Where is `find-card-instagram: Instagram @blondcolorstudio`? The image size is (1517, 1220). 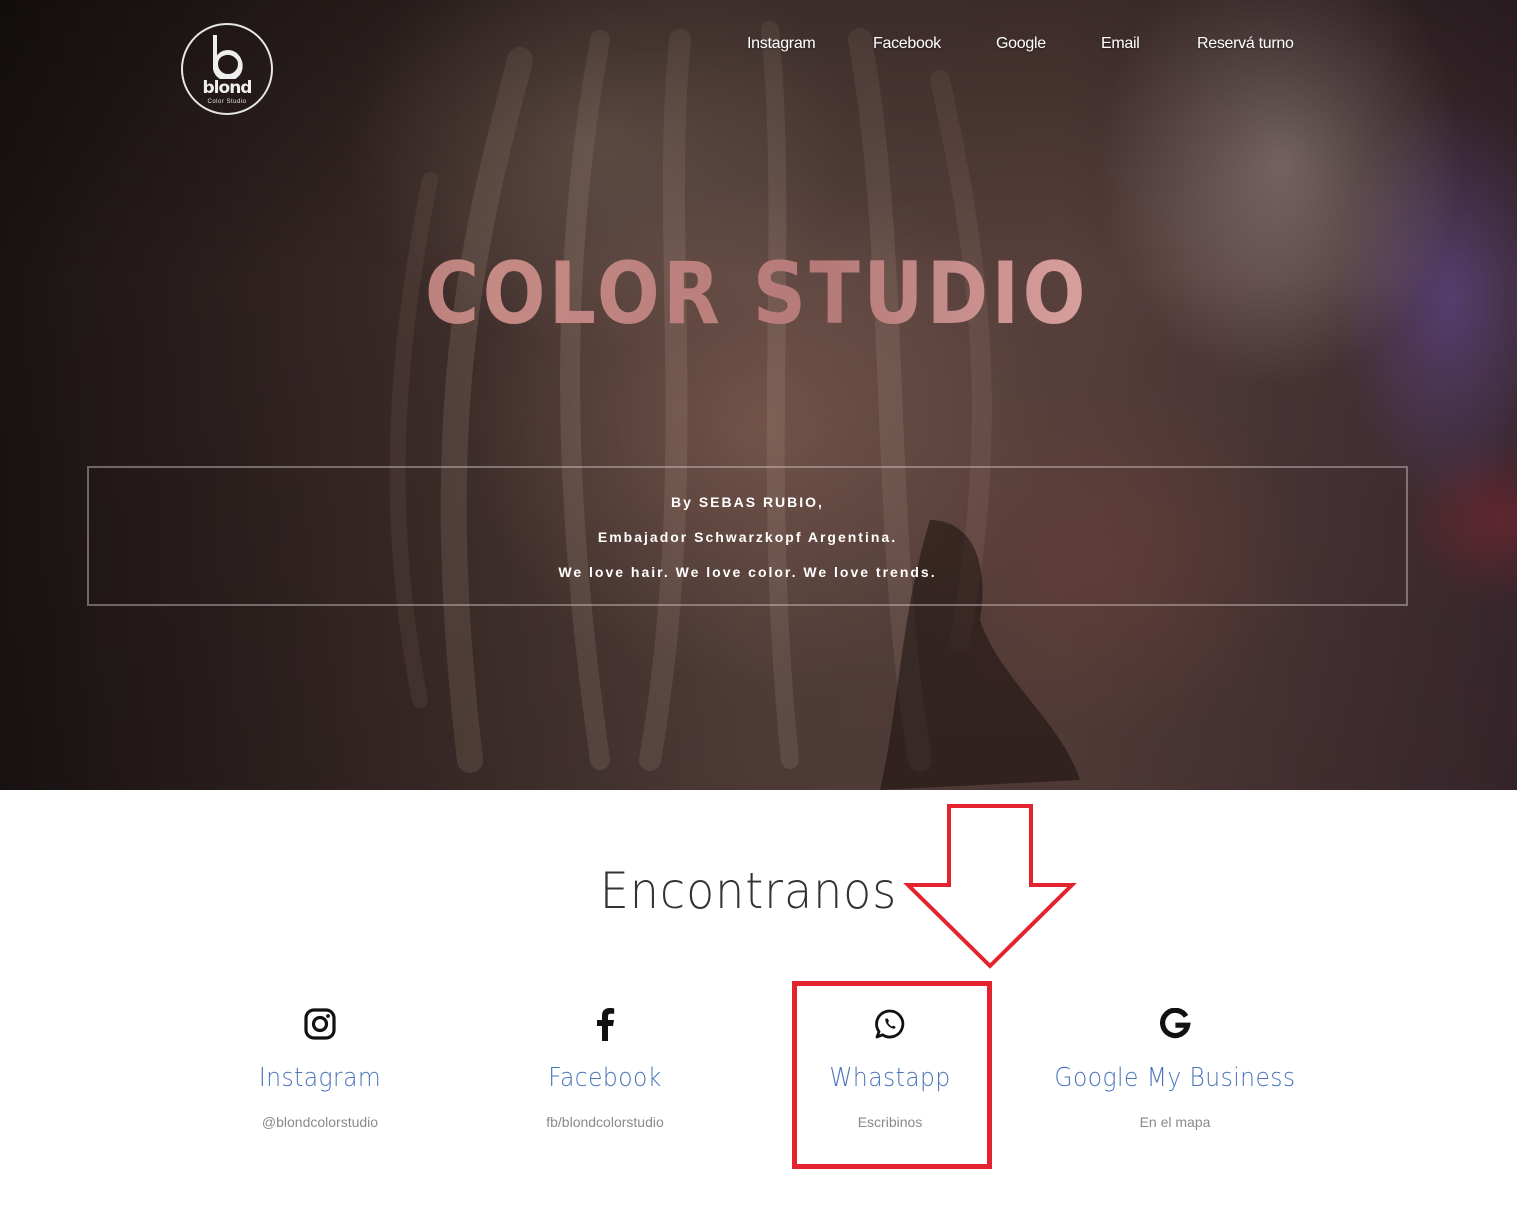 find-card-instagram: Instagram @blondcolorstudio is located at coordinates (320, 1075).